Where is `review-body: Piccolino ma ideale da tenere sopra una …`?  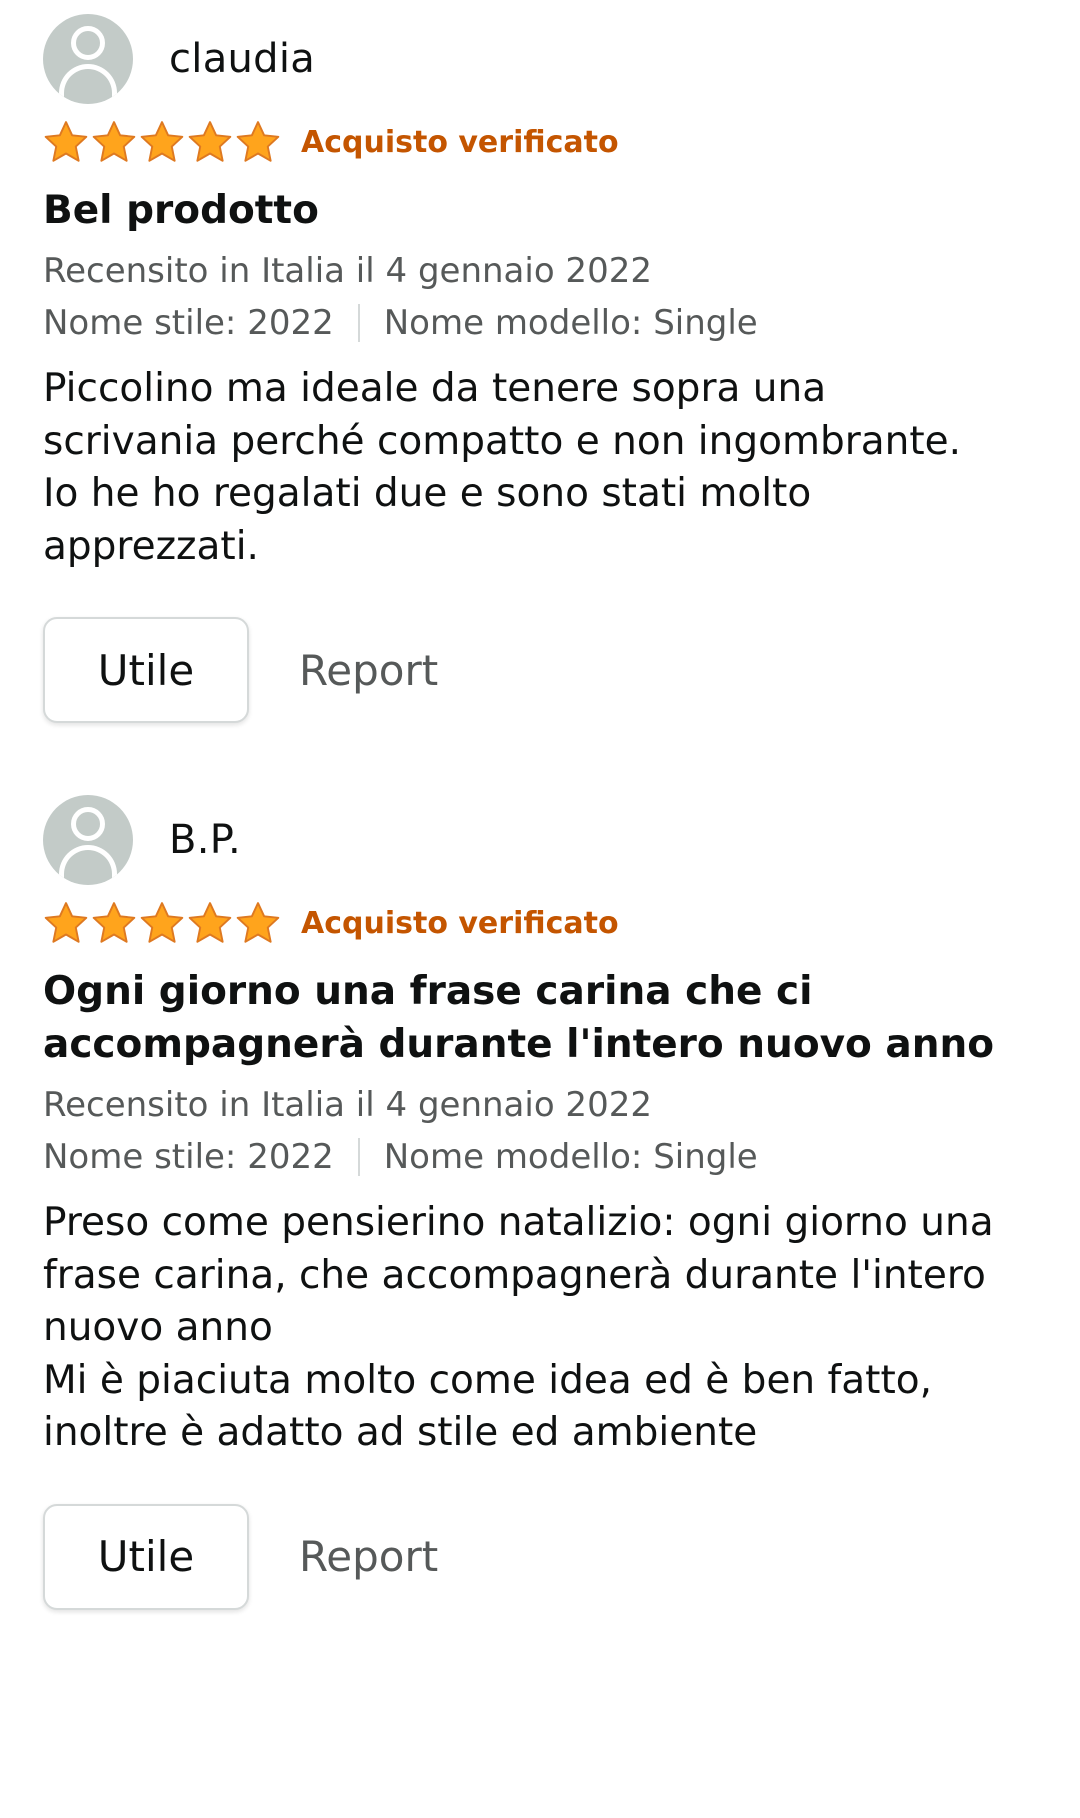
review-body: Piccolino ma ideale da tenere sopra una … is located at coordinates (502, 467).